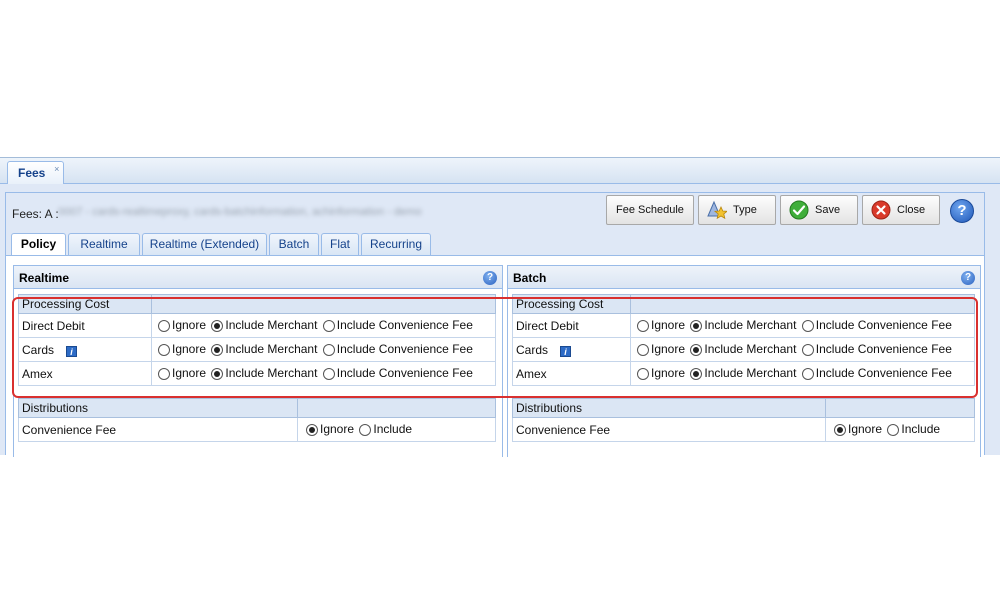 The width and height of the screenshot is (1000, 600). I want to click on fee-schedule-label: Fee Schedule, so click(650, 210).